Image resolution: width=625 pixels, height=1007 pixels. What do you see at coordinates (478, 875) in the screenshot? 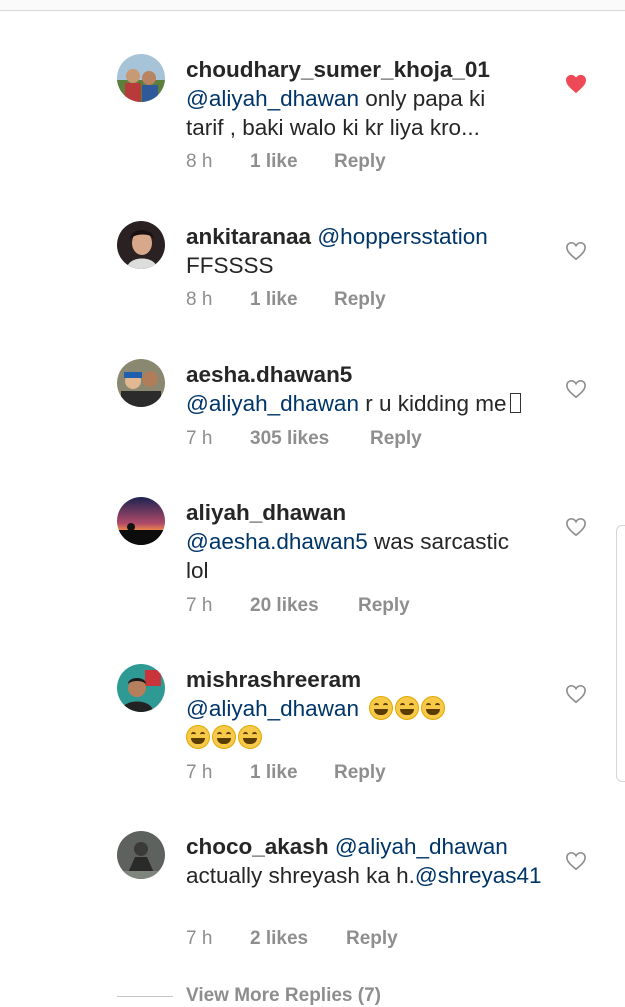
I see `comment-mention: @shreyas41` at bounding box center [478, 875].